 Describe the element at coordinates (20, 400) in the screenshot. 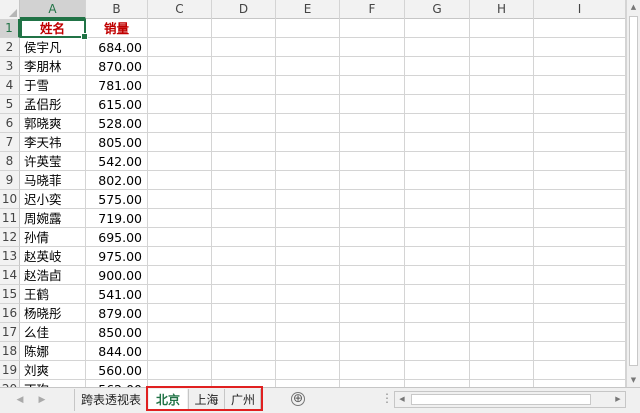

I see `prev-sheet-icon: ◀` at that location.